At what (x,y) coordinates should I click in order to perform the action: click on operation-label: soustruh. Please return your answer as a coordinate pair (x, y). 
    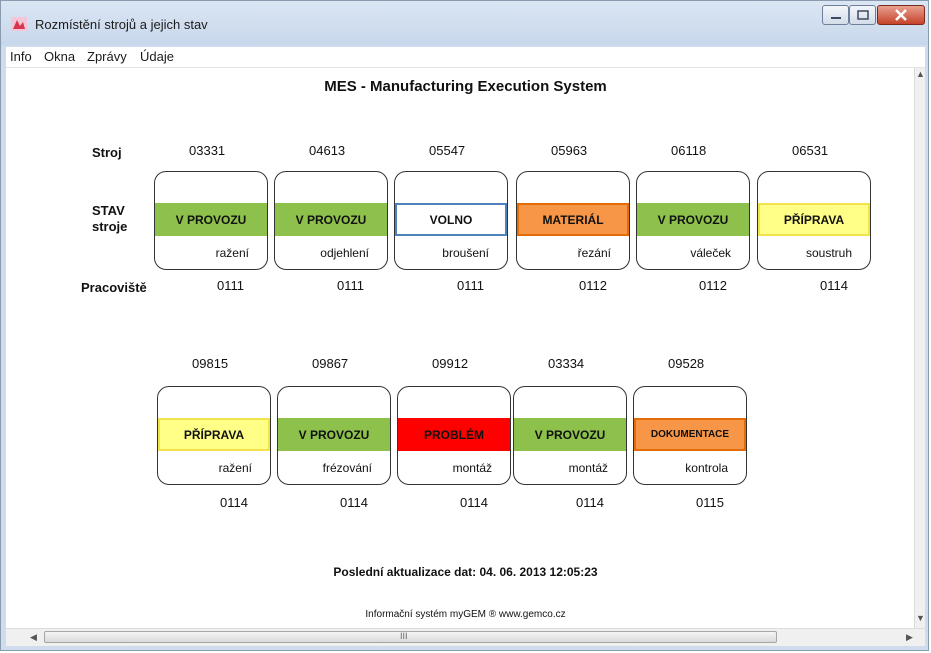
    Looking at the image, I should click on (828, 253).